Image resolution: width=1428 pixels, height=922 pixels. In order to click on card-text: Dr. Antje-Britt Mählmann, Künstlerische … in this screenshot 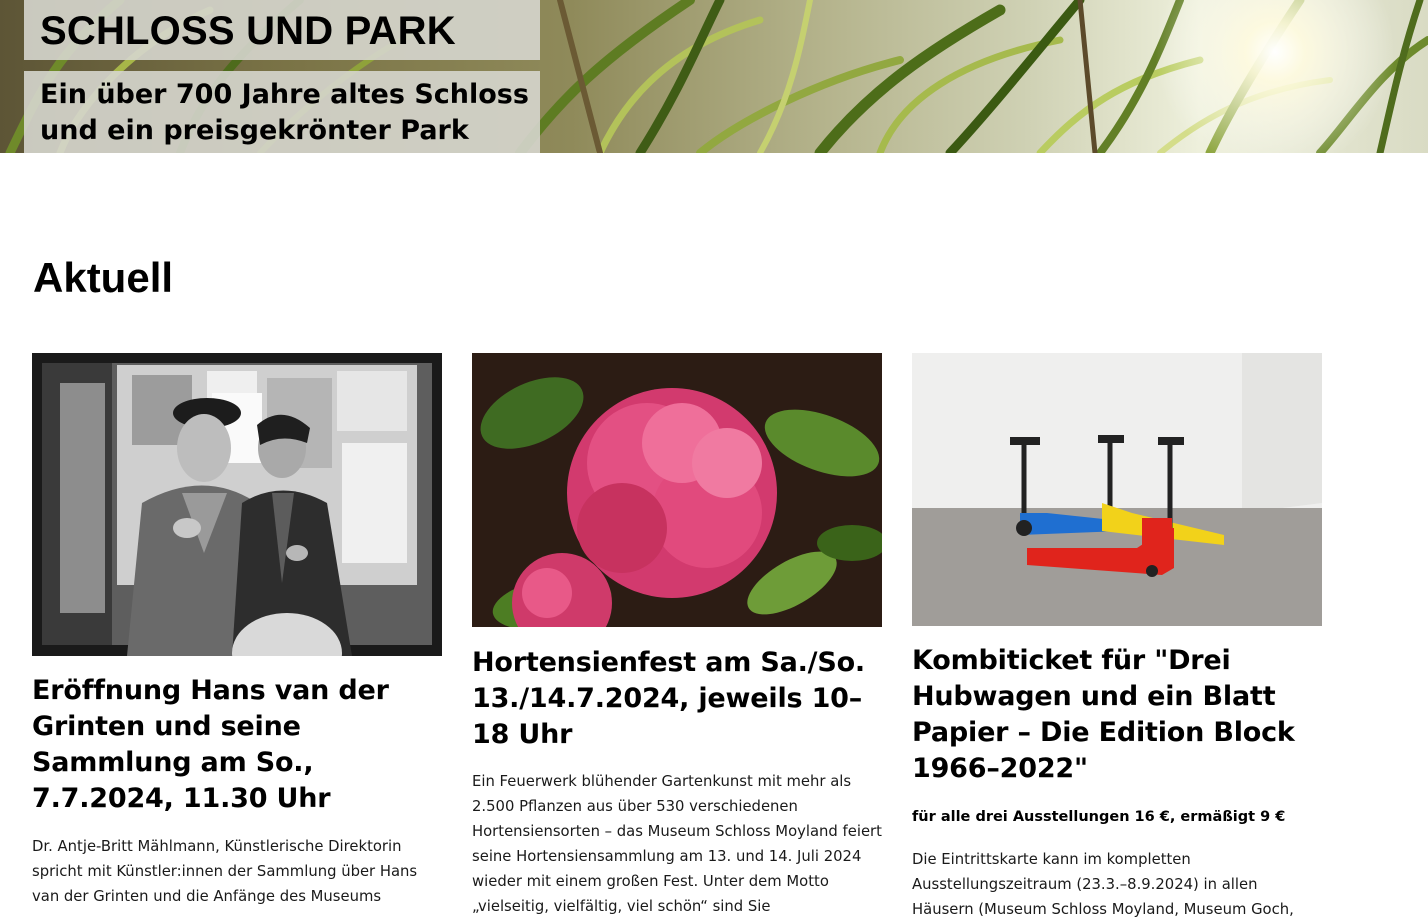, I will do `click(225, 871)`.